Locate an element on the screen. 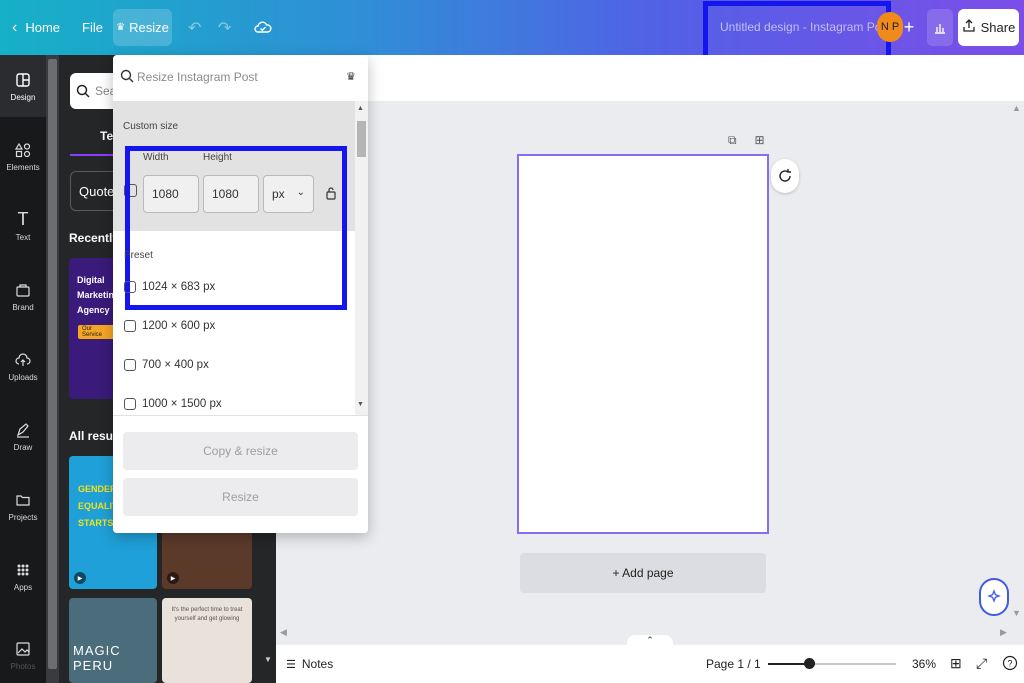  rail-item-text: T Text is located at coordinates (23, 226).